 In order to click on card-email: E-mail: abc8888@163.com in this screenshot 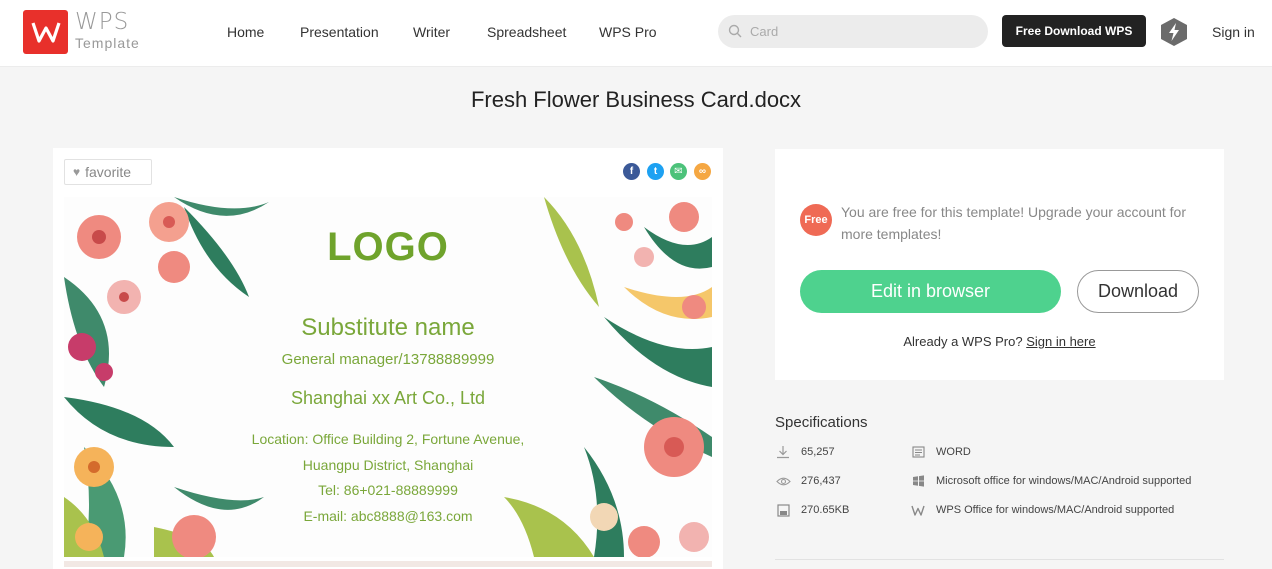, I will do `click(388, 516)`.